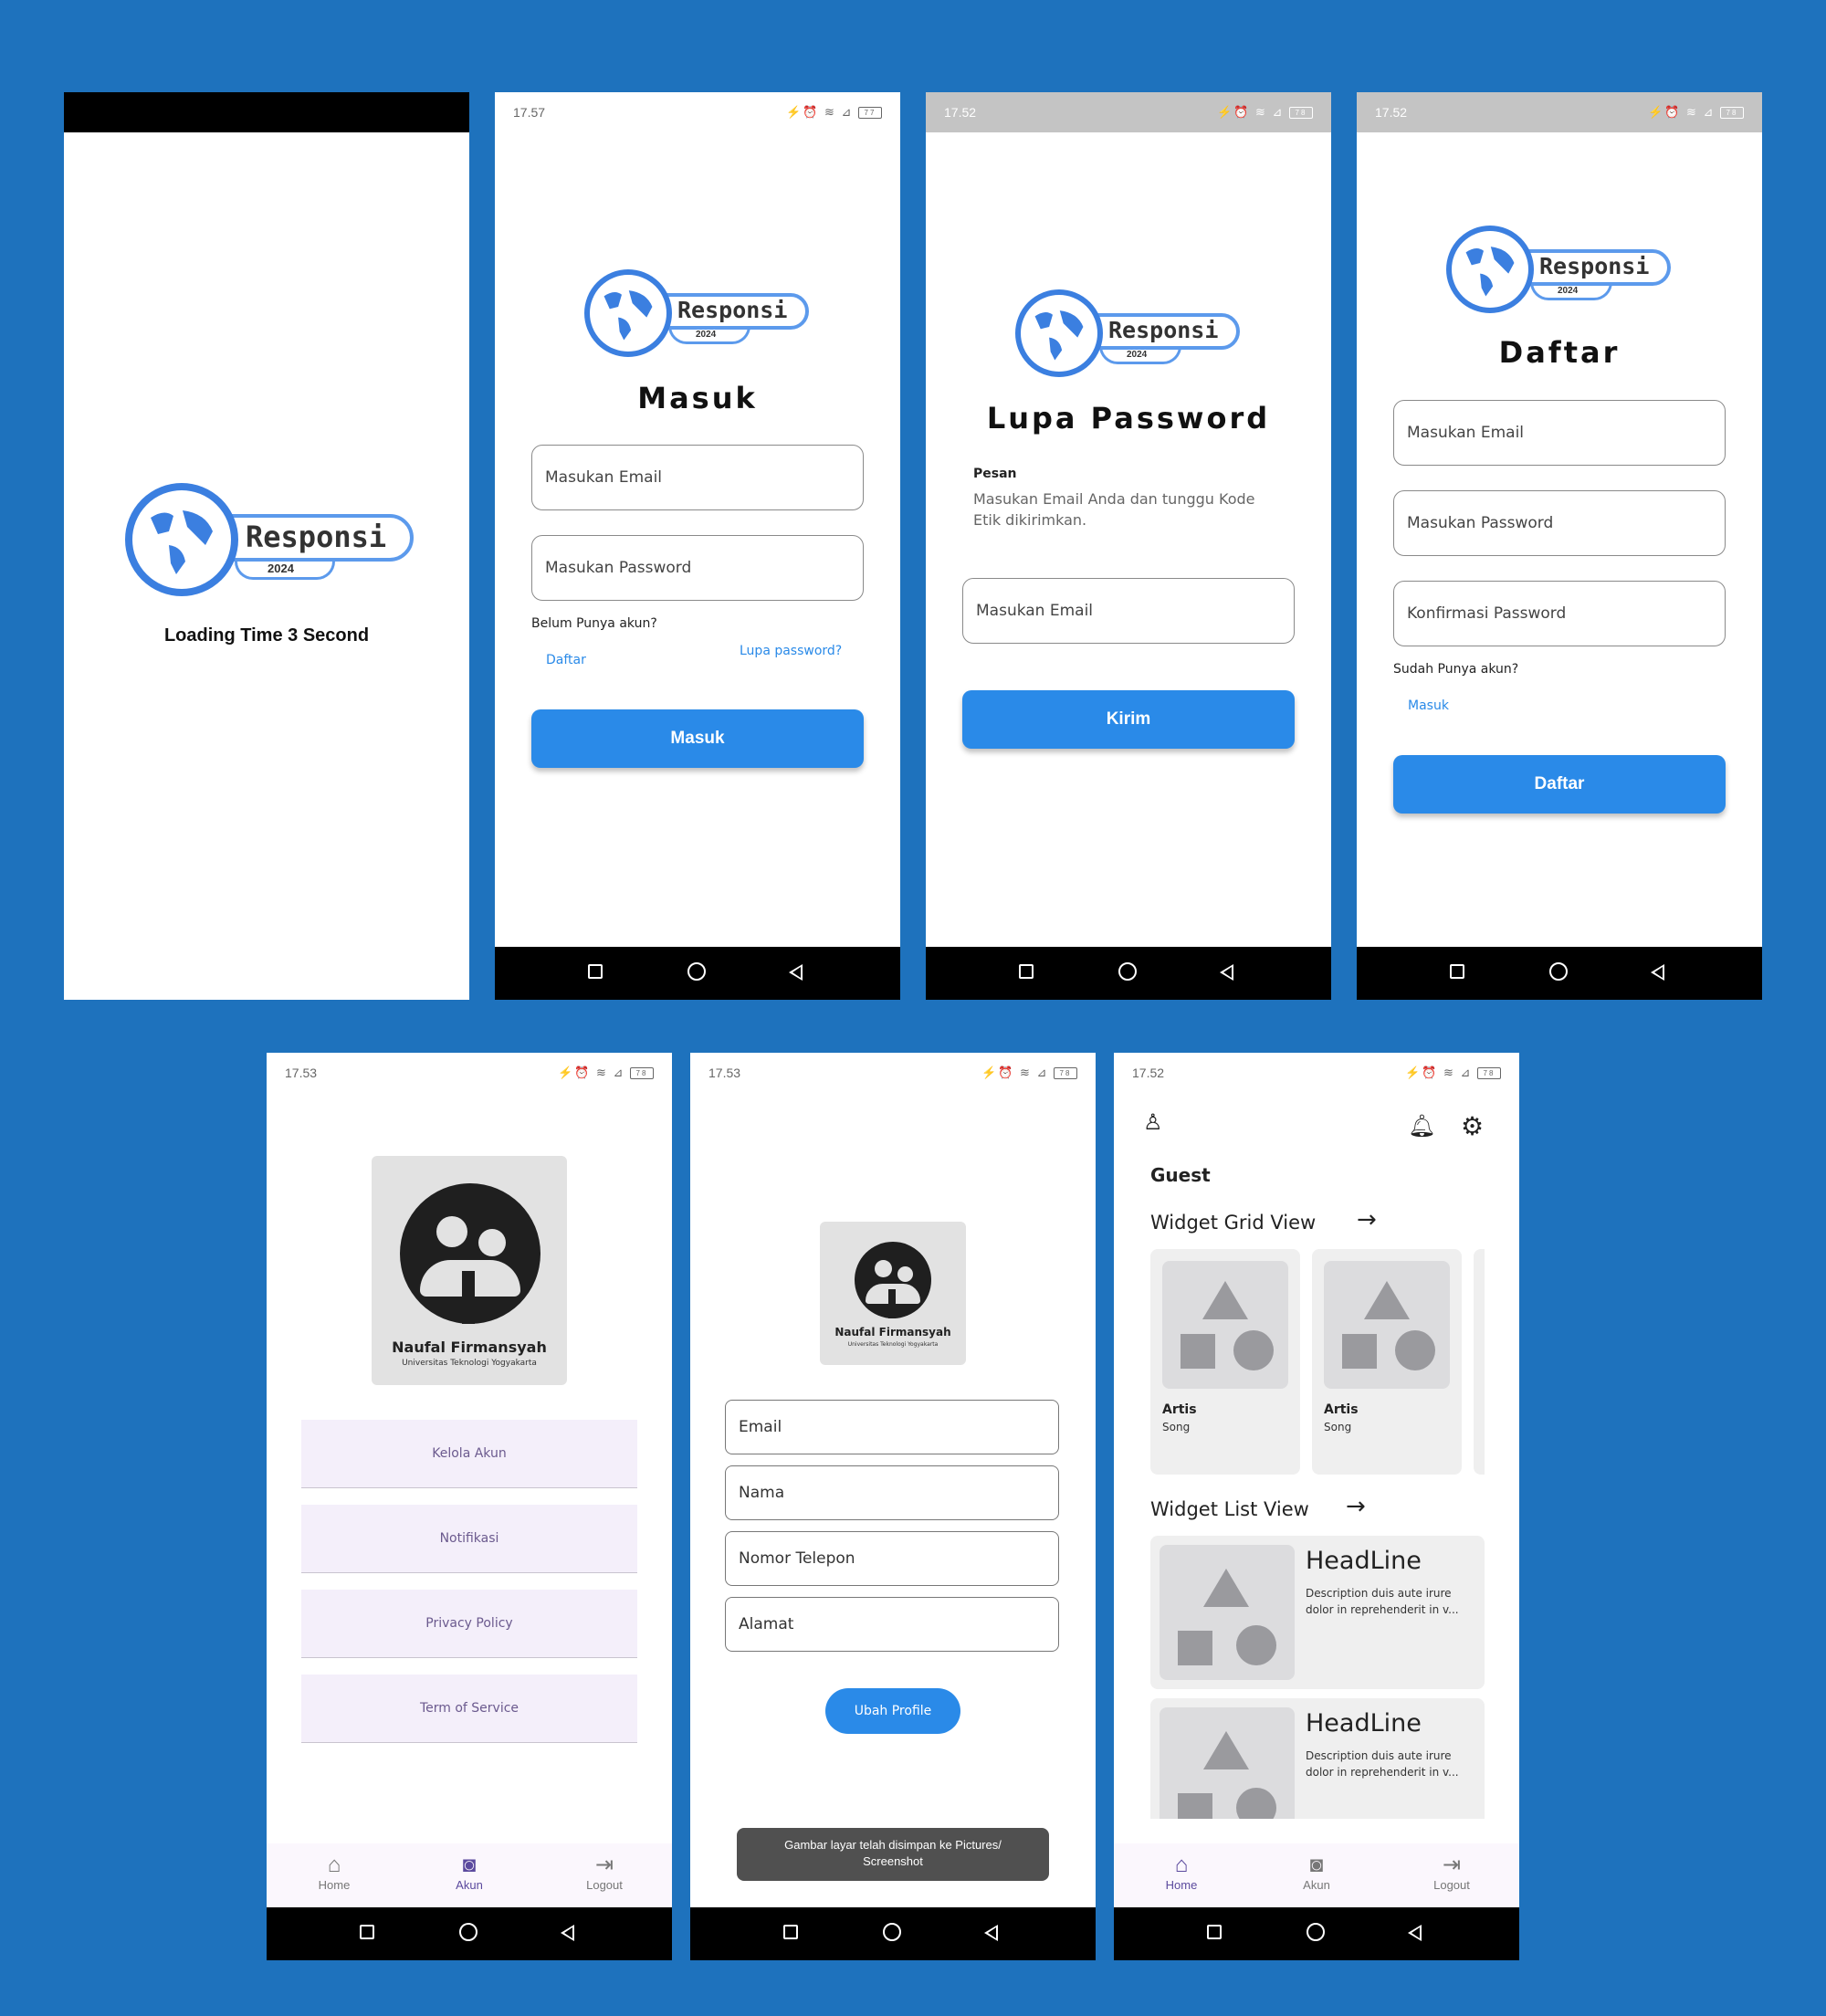  Describe the element at coordinates (1422, 1126) in the screenshot. I see `notification-bell-icon: 🔔︎` at that location.